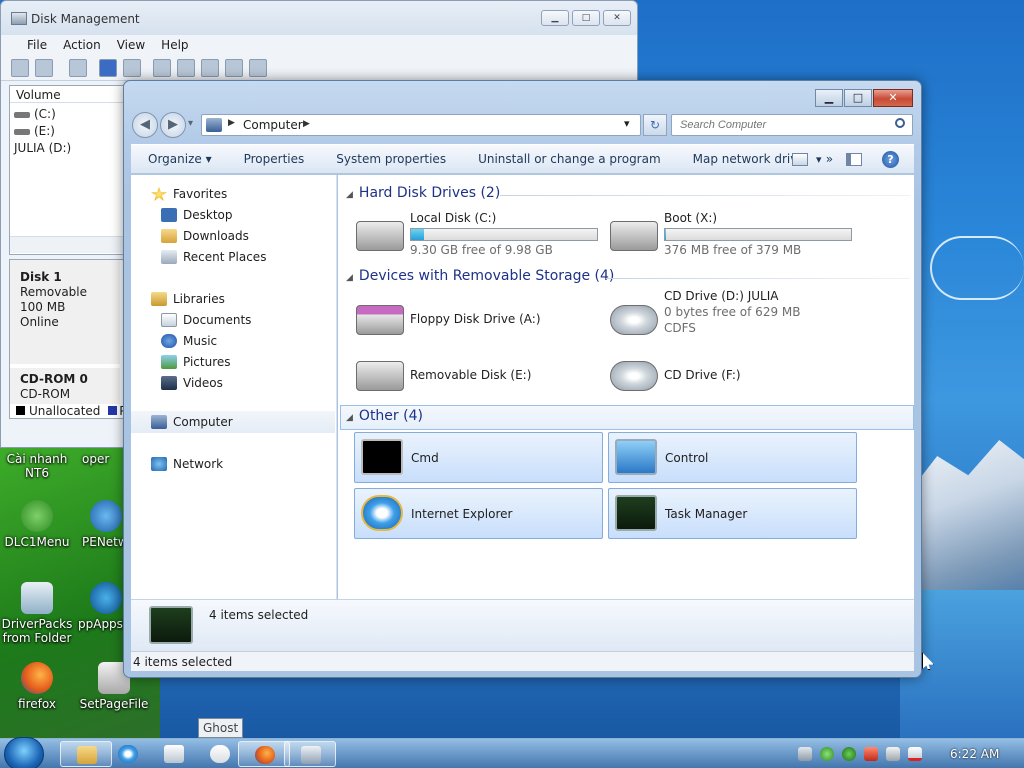 The width and height of the screenshot is (1024, 768). Describe the element at coordinates (174, 45) in the screenshot. I see `menu-help: Help` at that location.